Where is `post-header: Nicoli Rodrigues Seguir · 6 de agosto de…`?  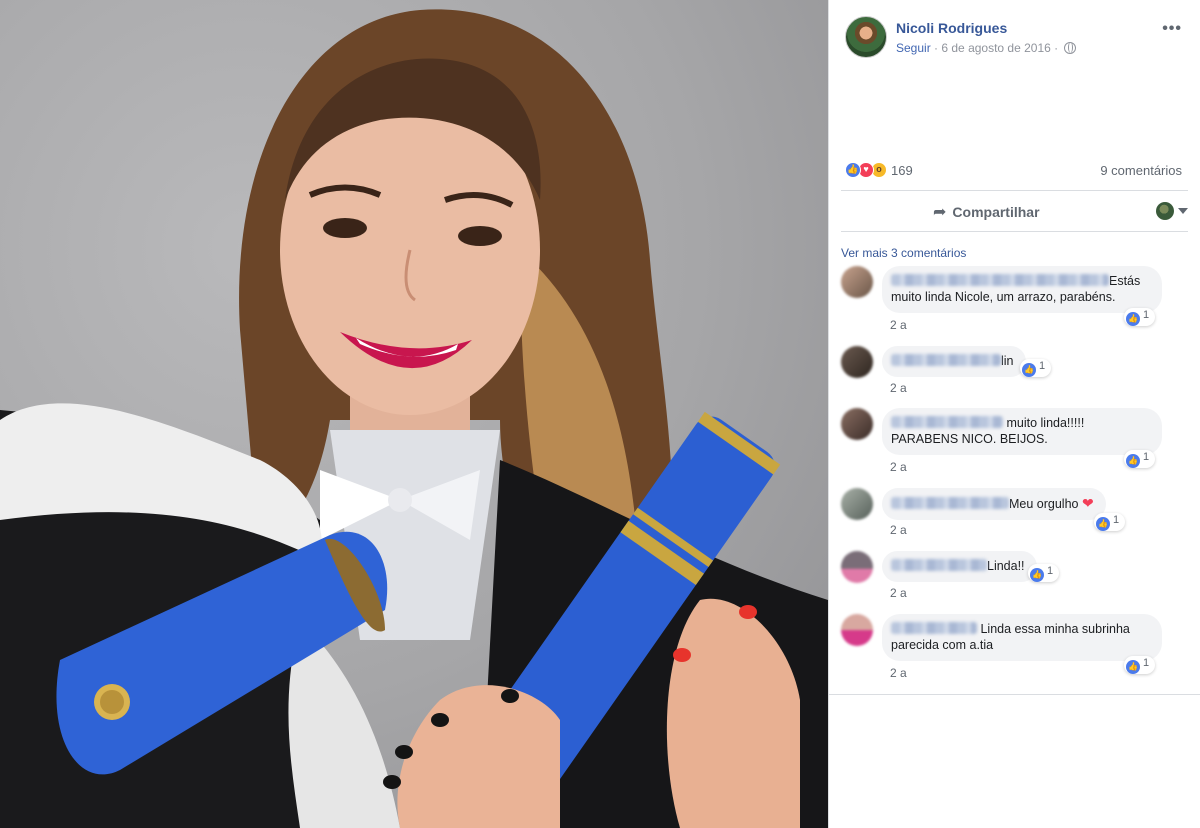
post-header: Nicoli Rodrigues Seguir · 6 de agosto de… is located at coordinates (1016, 40).